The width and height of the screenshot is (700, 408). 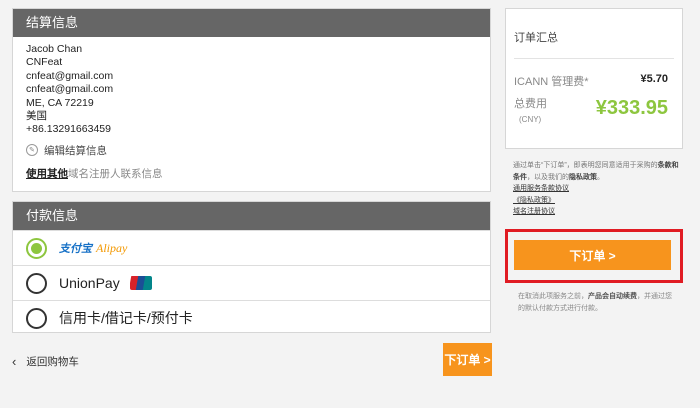 I want to click on edit-billing-label: 编辑结算信息, so click(x=75, y=150).